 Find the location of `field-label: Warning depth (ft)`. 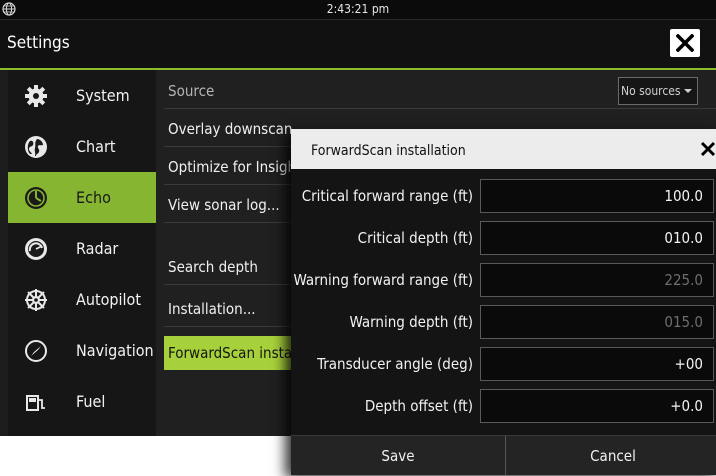

field-label: Warning depth (ft) is located at coordinates (411, 322).